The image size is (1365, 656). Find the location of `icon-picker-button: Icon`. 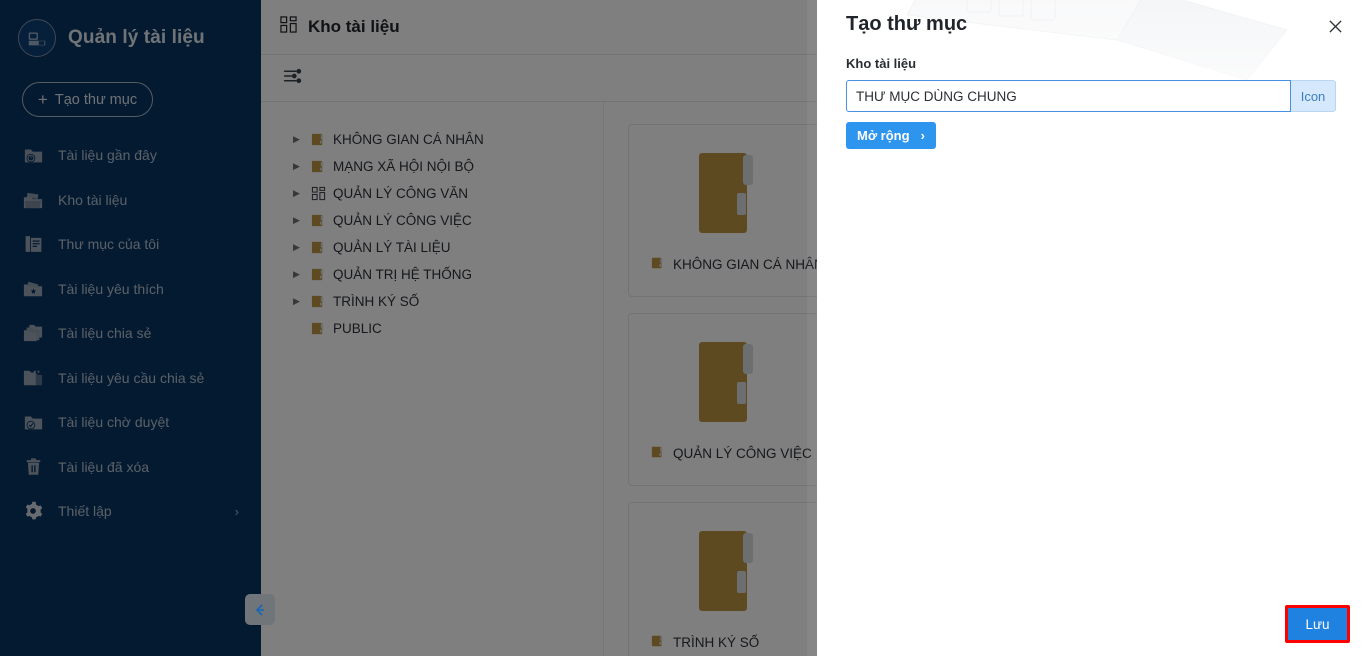

icon-picker-button: Icon is located at coordinates (1313, 96).